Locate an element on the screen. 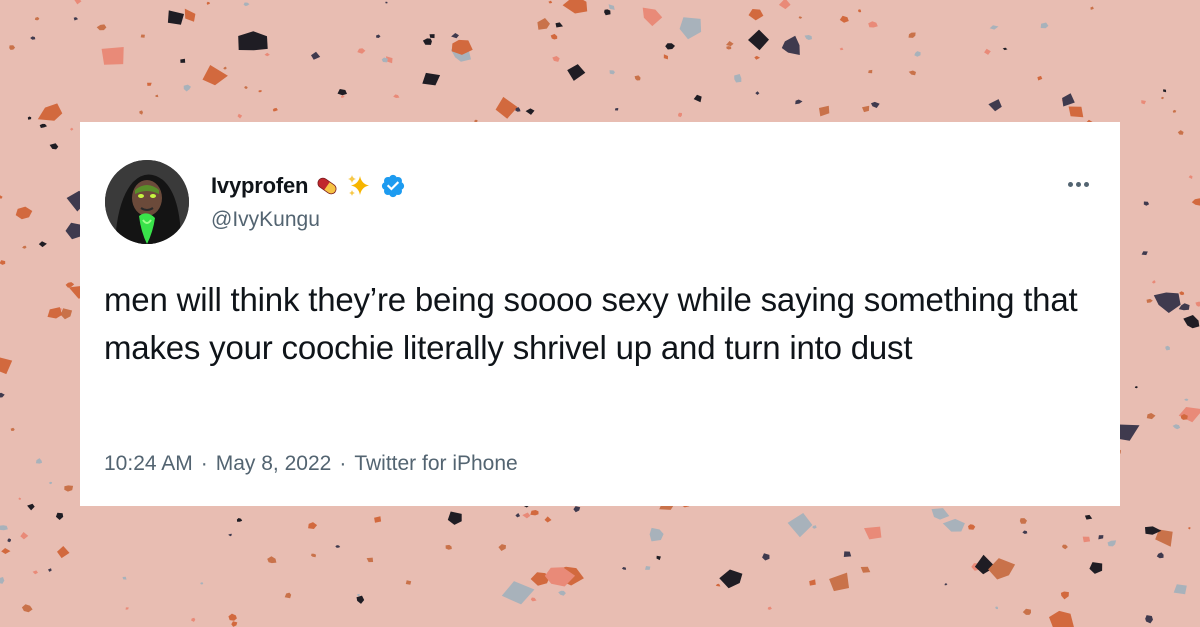  author-name-row: Ivyprofen is located at coordinates (308, 186).